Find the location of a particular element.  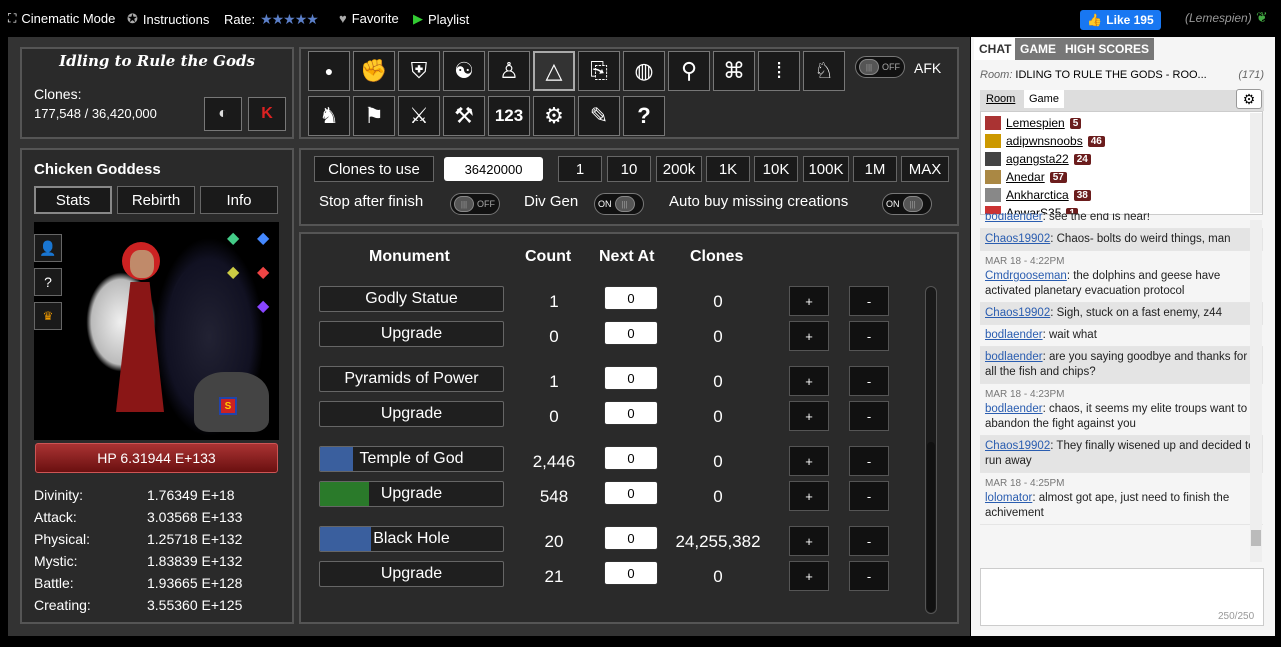

monuments-scrollbar is located at coordinates (931, 450).